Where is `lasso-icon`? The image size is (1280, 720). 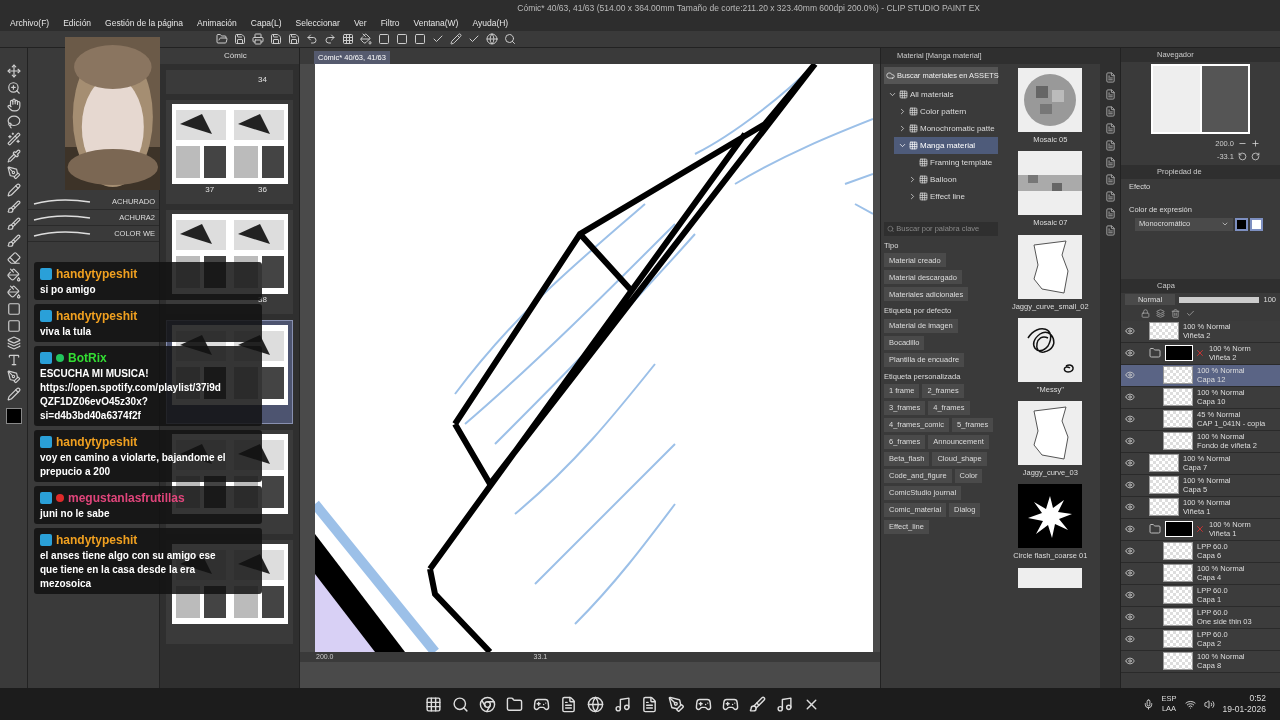
lasso-icon is located at coordinates (13, 122).